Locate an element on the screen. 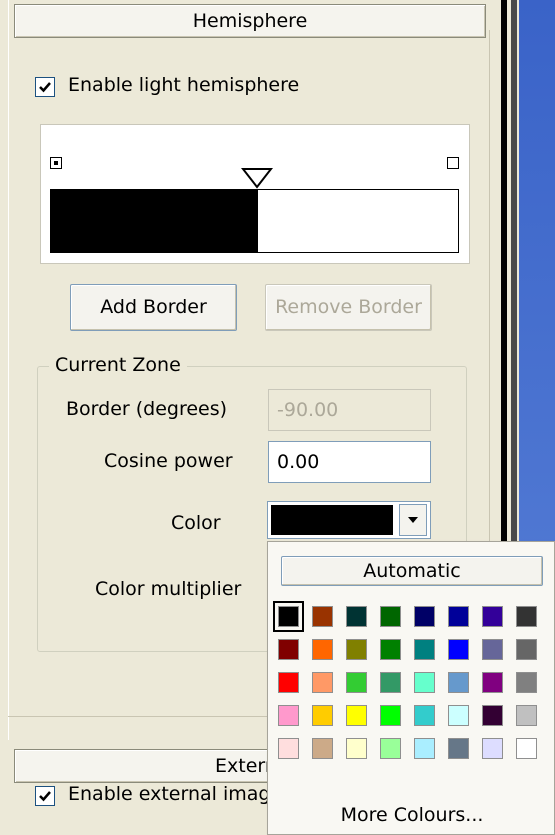 This screenshot has width=555, height=835. chevron-down-icon is located at coordinates (413, 520).